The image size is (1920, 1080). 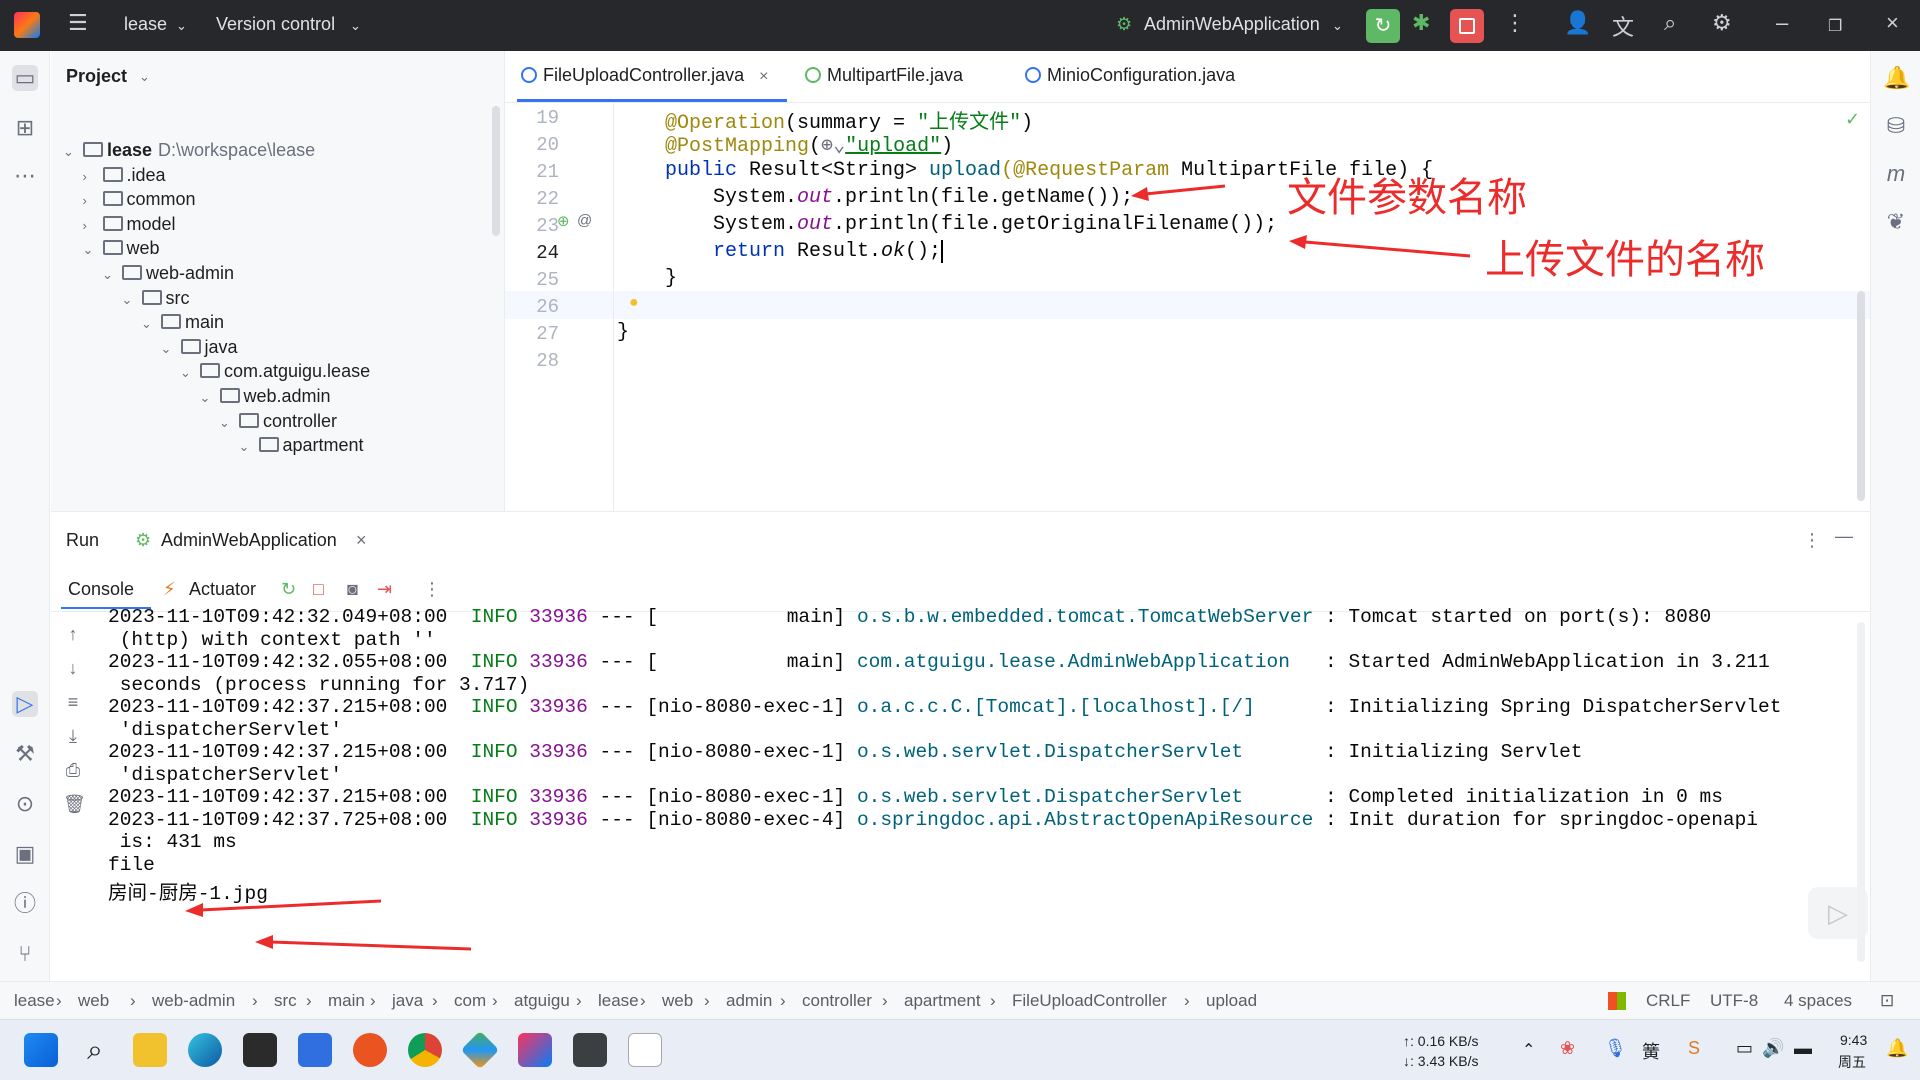 What do you see at coordinates (370, 1050) in the screenshot?
I see `ubuntu-icon` at bounding box center [370, 1050].